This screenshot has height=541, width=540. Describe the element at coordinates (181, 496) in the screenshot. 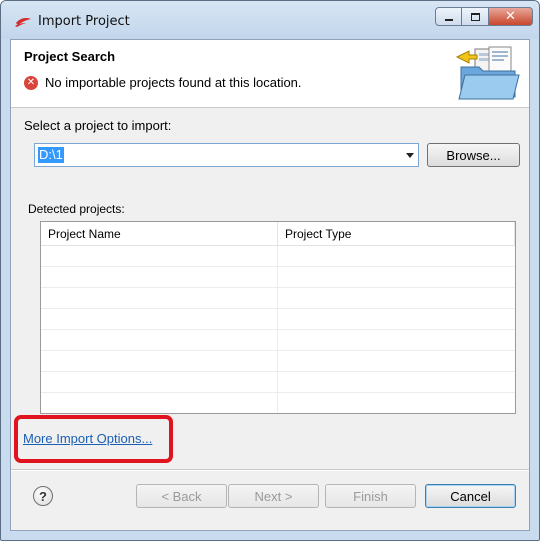

I see `back-button: < Back` at that location.